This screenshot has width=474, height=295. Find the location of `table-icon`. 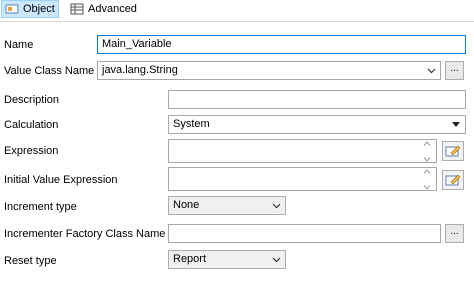

table-icon is located at coordinates (77, 9).